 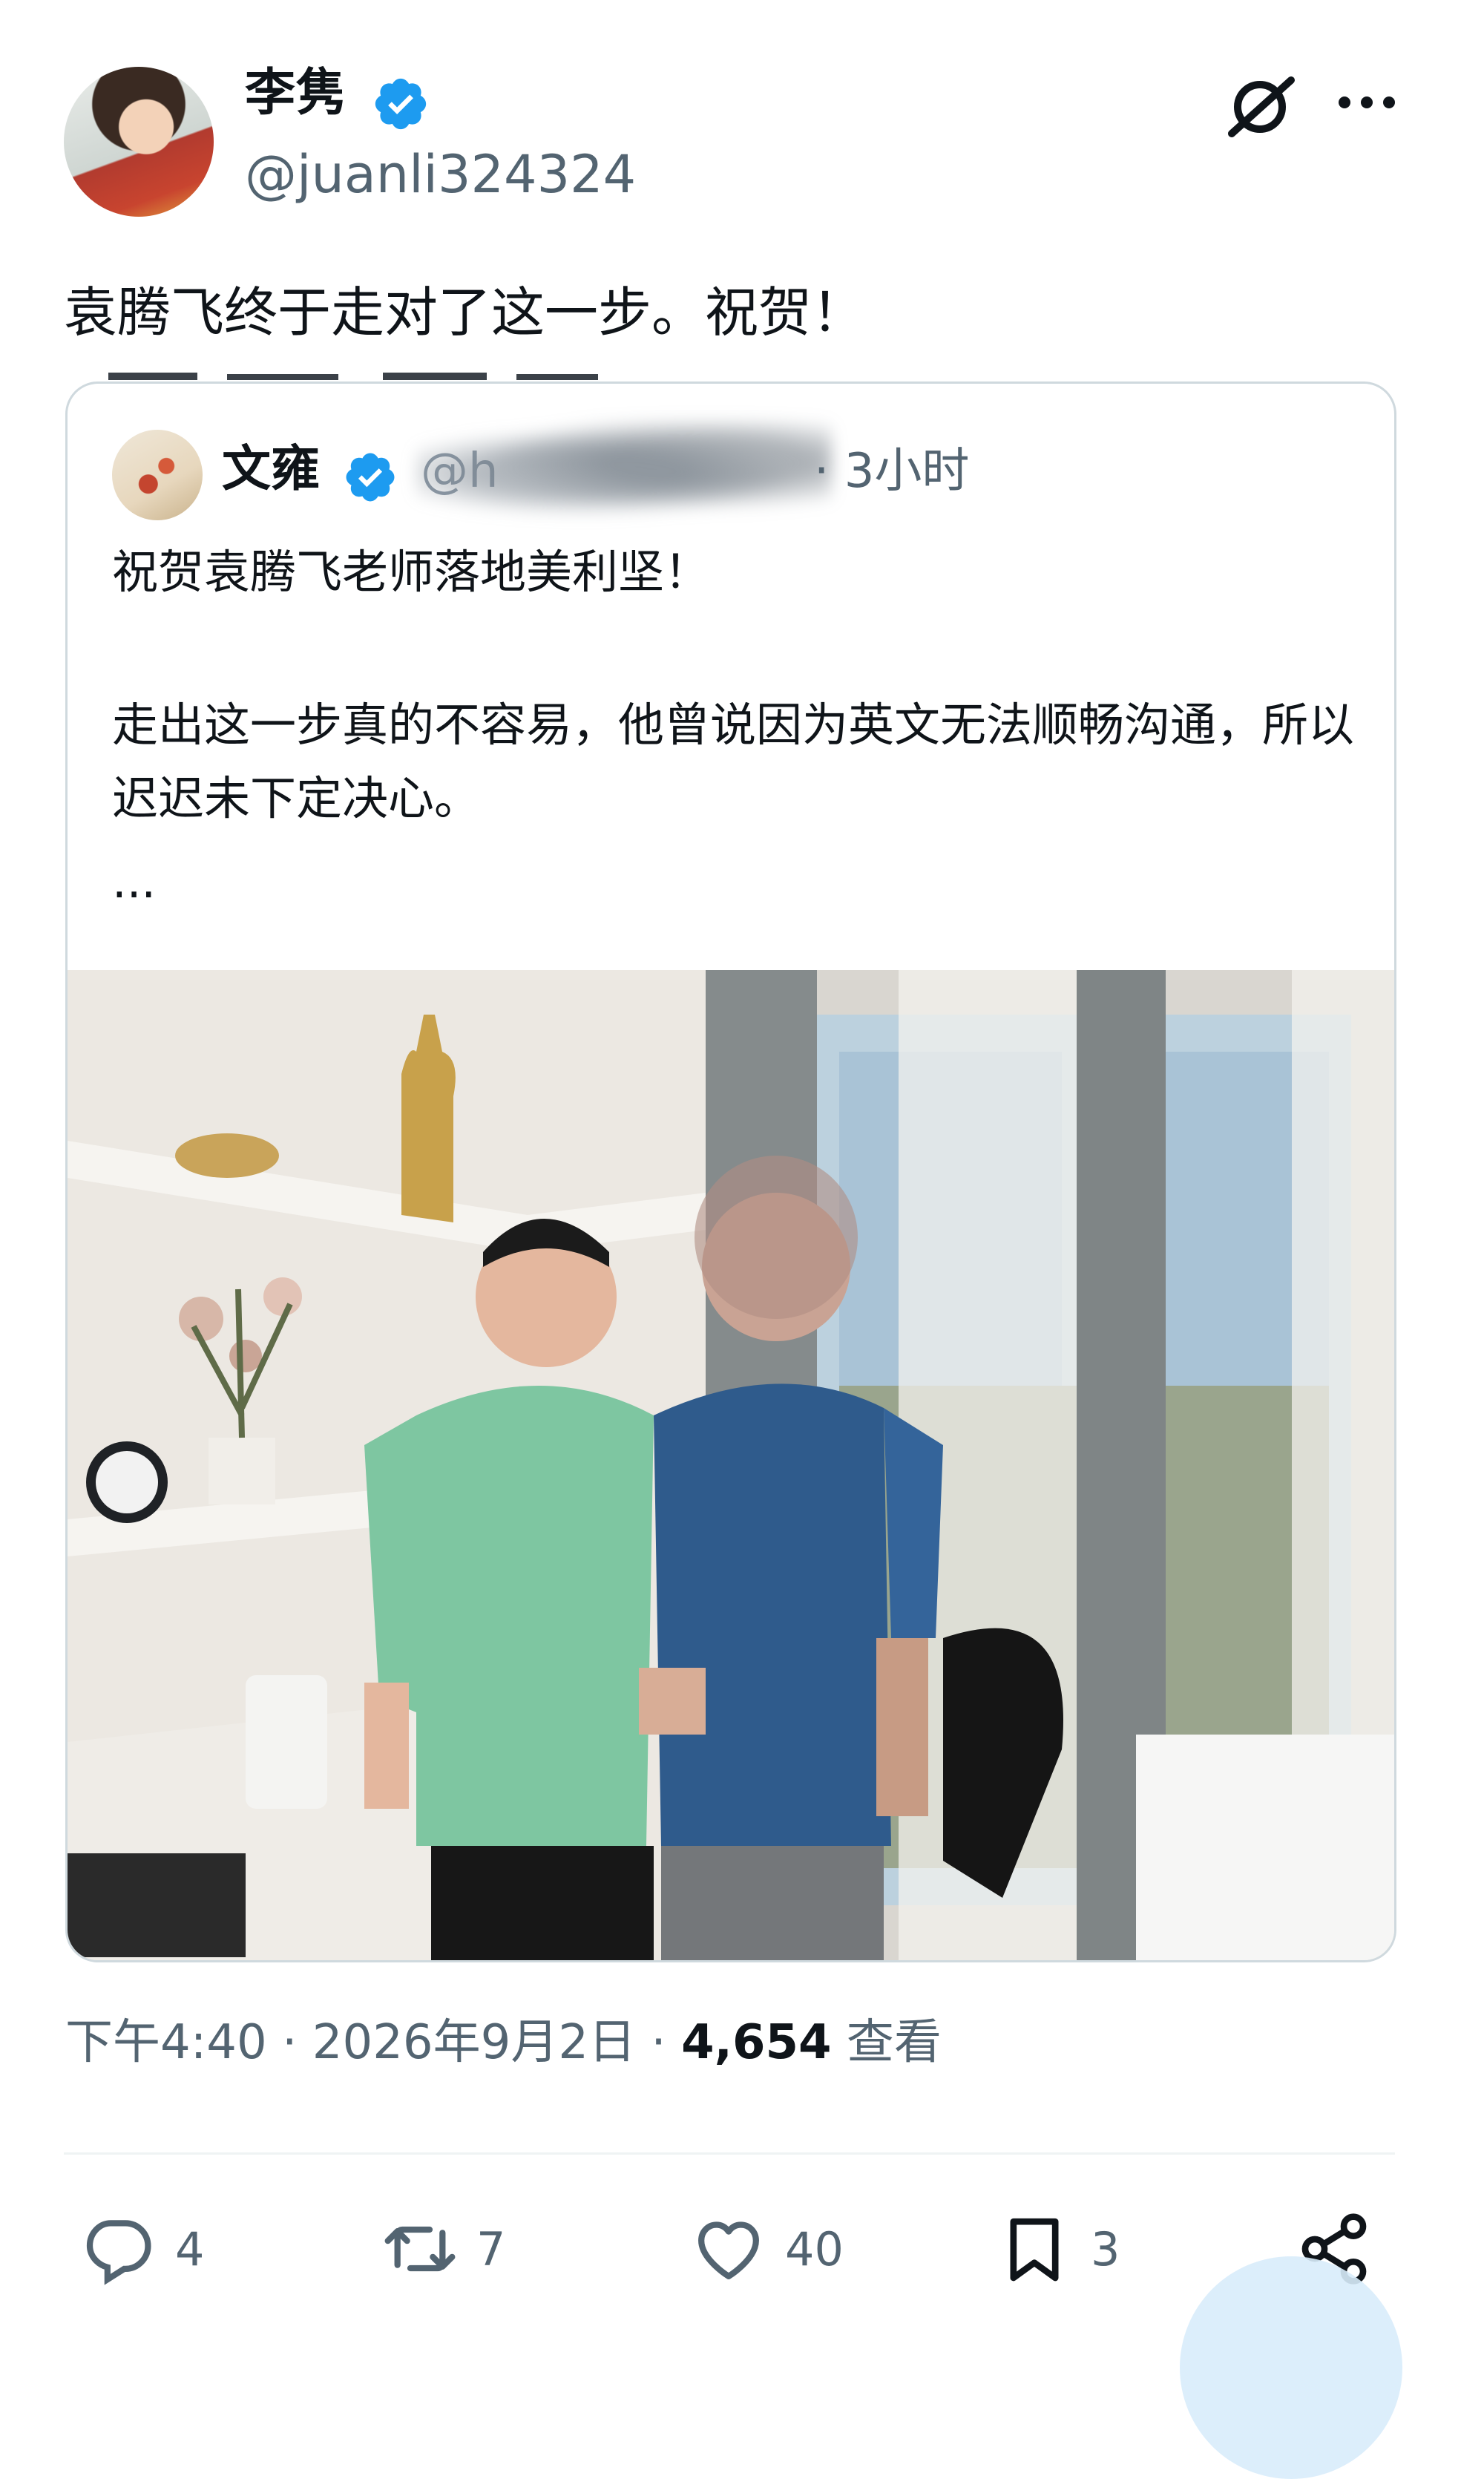 I want to click on tweet-text: 袁腾飞终于走对了这一步。祝贺！, so click(x=465, y=312).